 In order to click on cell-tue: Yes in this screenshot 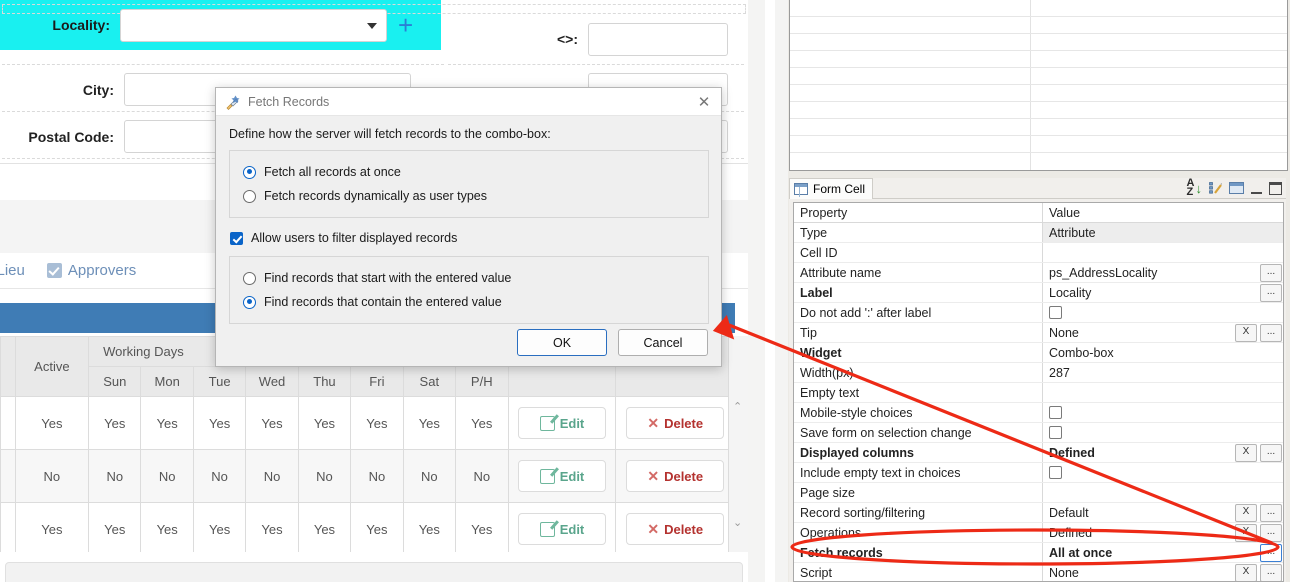, I will do `click(219, 423)`.